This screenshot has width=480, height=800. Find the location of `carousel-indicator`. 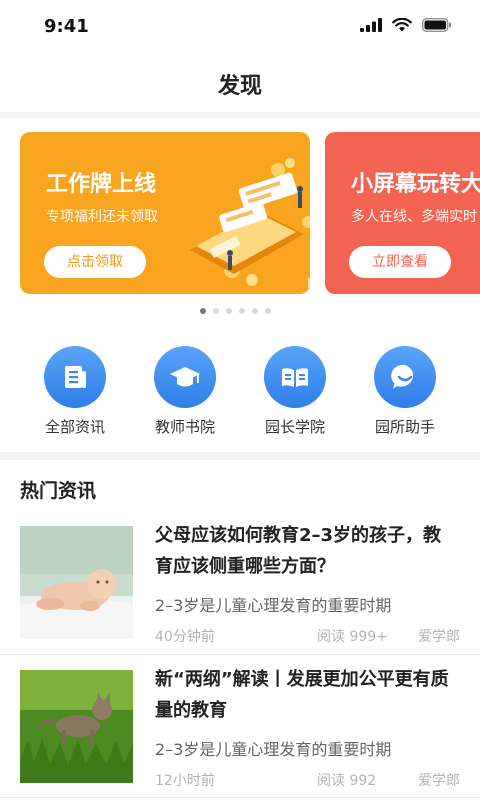

carousel-indicator is located at coordinates (235, 311).